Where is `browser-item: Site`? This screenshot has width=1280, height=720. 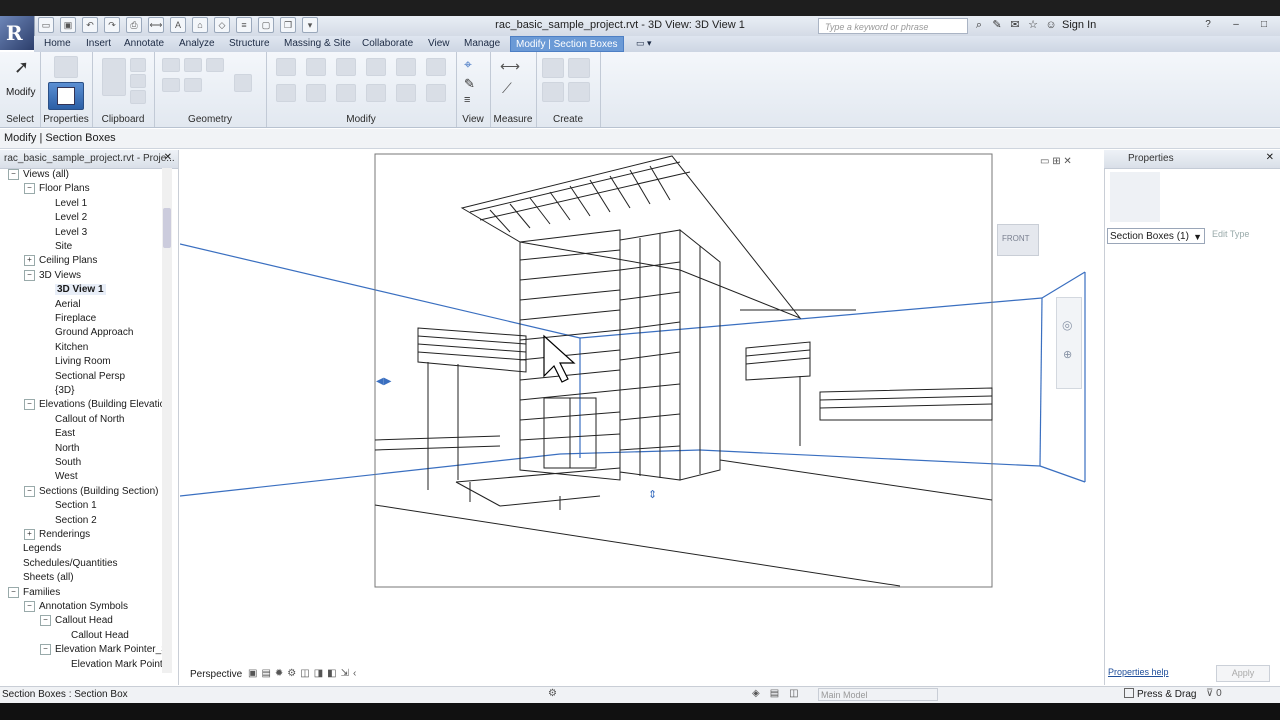
browser-item: Site is located at coordinates (56, 247).